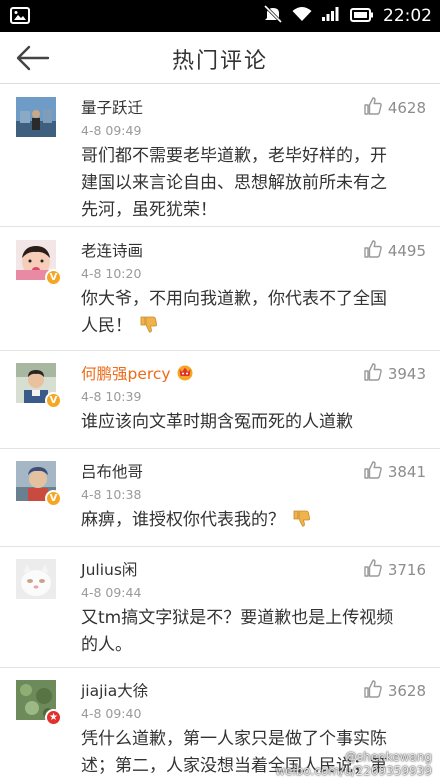 The height and width of the screenshot is (782, 440). What do you see at coordinates (112, 250) in the screenshot?
I see `comment-author: 老连诗画` at bounding box center [112, 250].